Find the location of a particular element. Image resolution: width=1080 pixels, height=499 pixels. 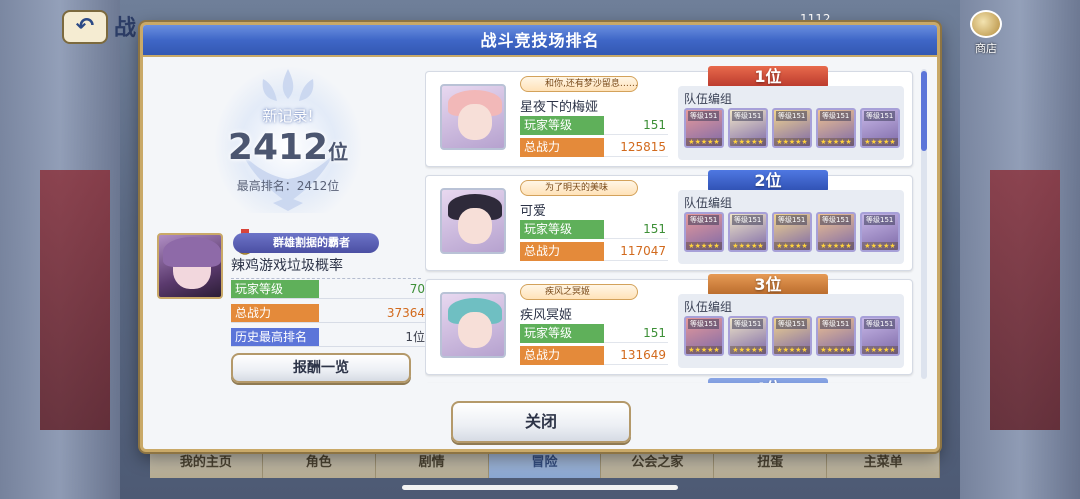

bottom-nav: 我的主页 角色 剧情 冒险 公会之家 扭蛋 主菜单 is located at coordinates (545, 463).